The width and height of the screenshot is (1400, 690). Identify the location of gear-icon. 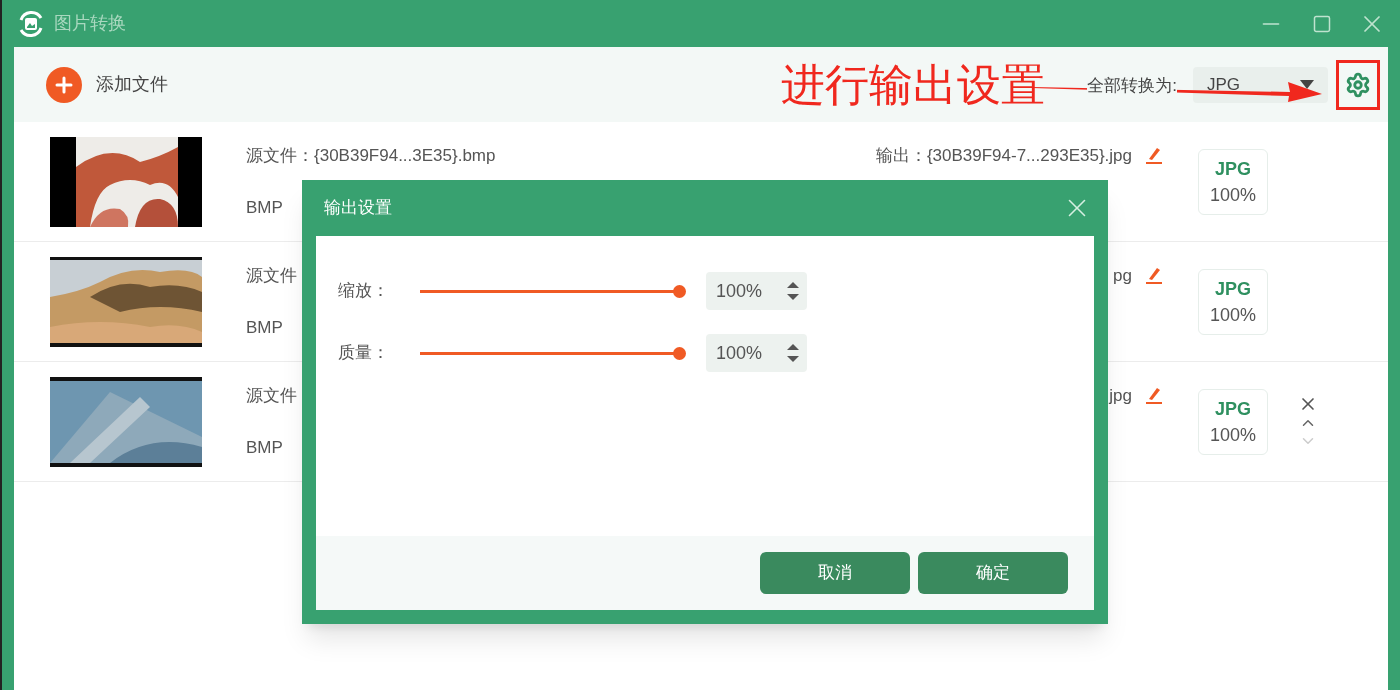
(1358, 84).